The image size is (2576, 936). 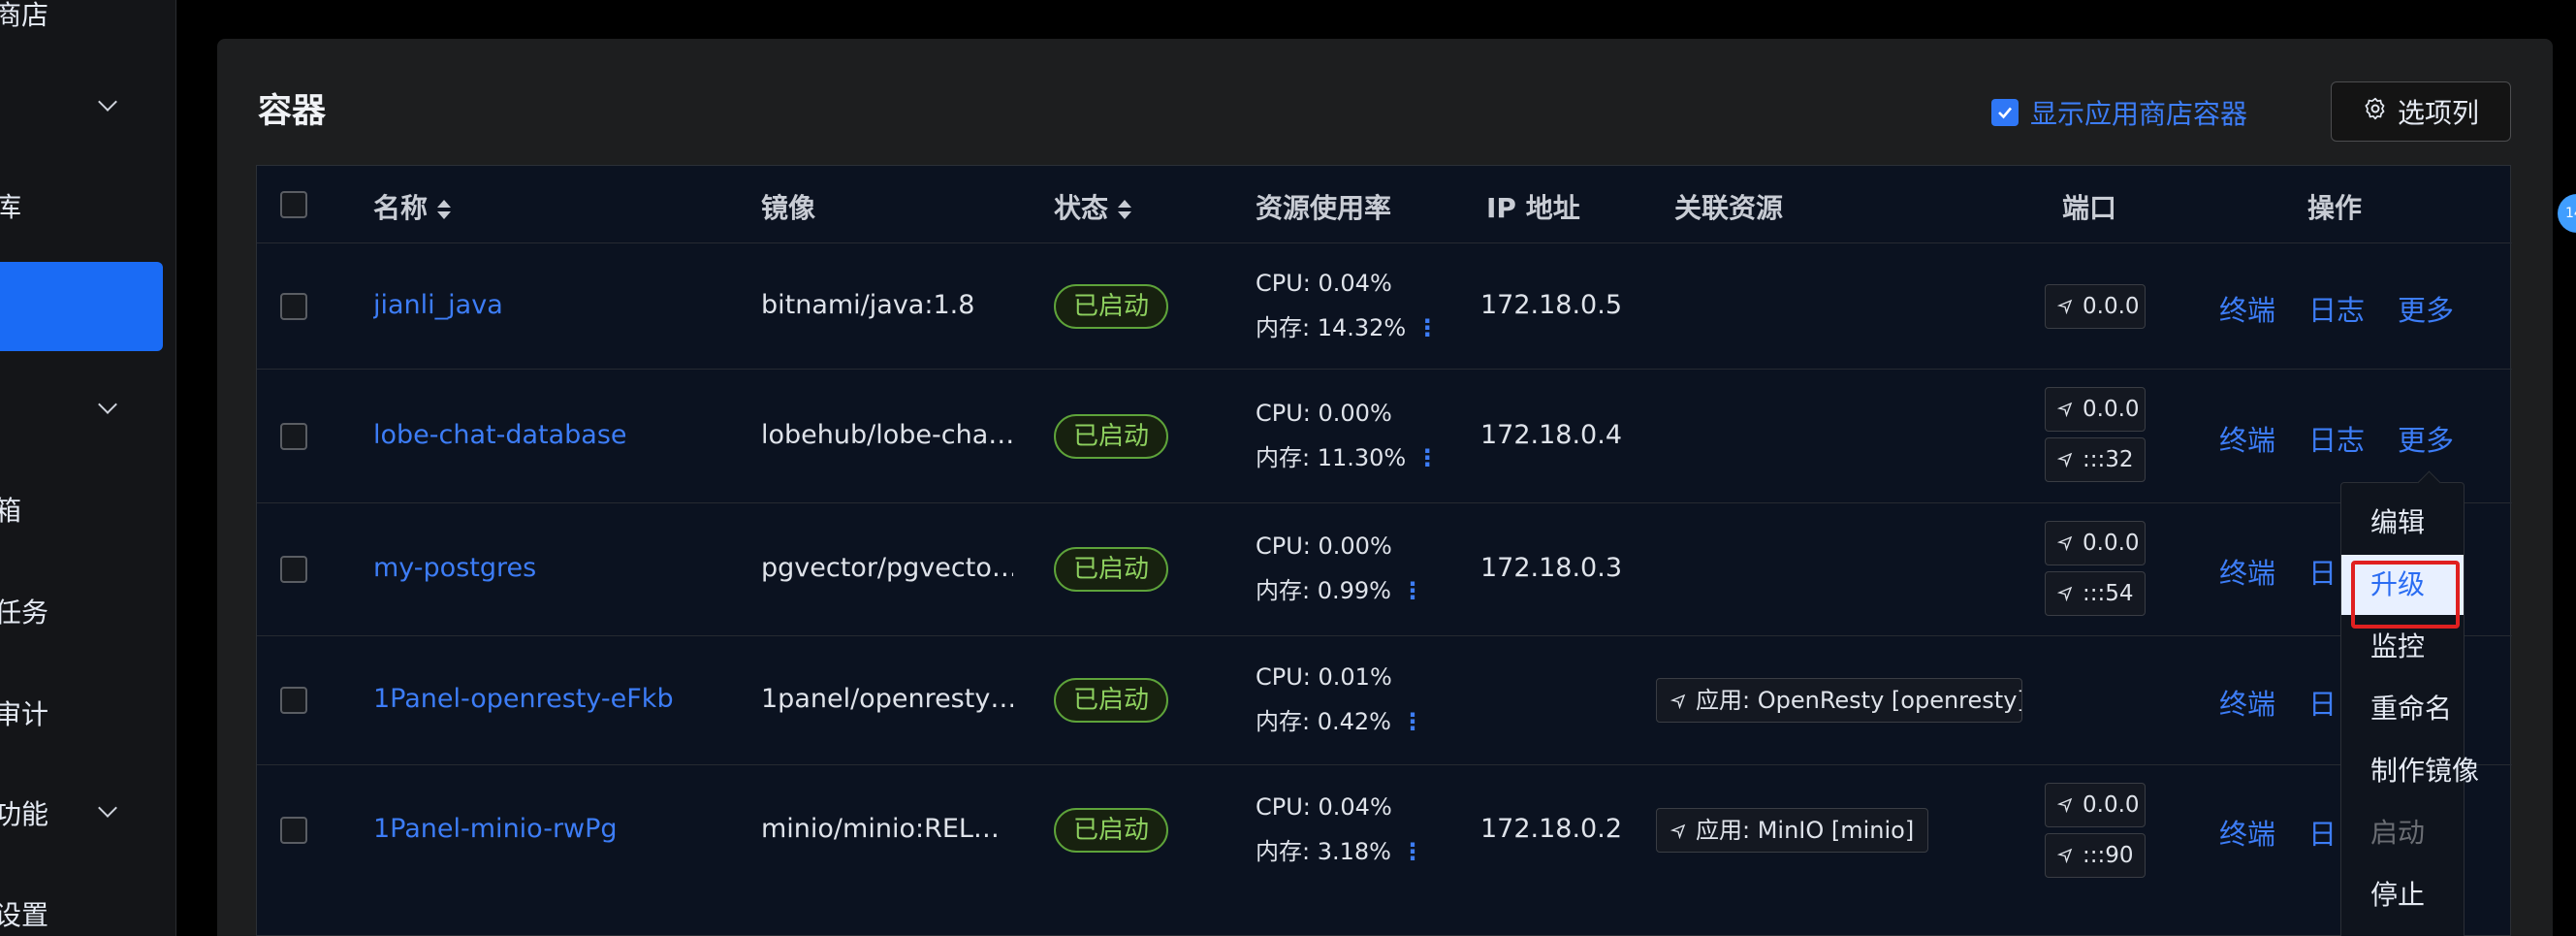 What do you see at coordinates (2005, 112) in the screenshot?
I see `checkbox-checked-icon` at bounding box center [2005, 112].